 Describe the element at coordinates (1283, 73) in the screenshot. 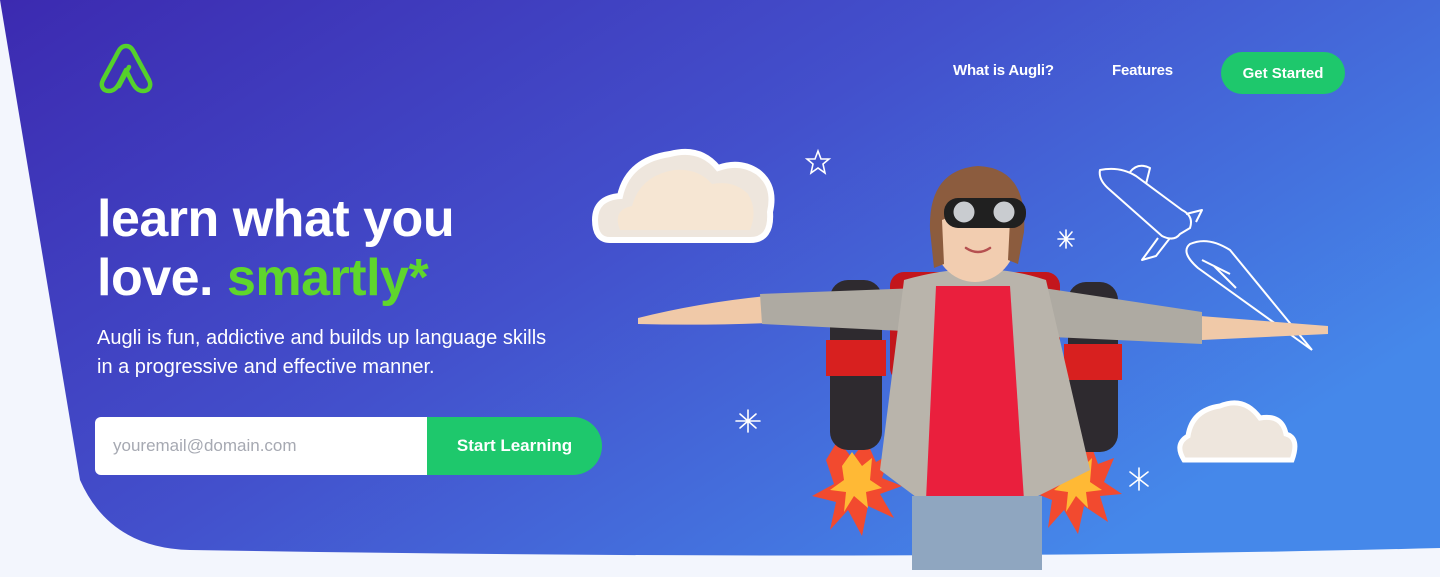

I see `get-started-button: Get Started` at that location.